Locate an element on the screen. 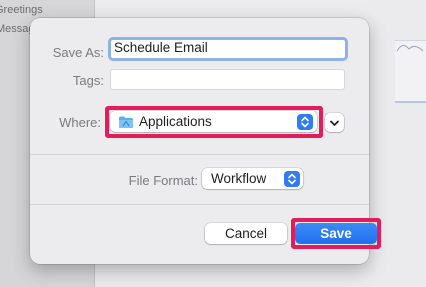 Image resolution: width=426 pixels, height=287 pixels. chevron-down-icon is located at coordinates (334, 124).